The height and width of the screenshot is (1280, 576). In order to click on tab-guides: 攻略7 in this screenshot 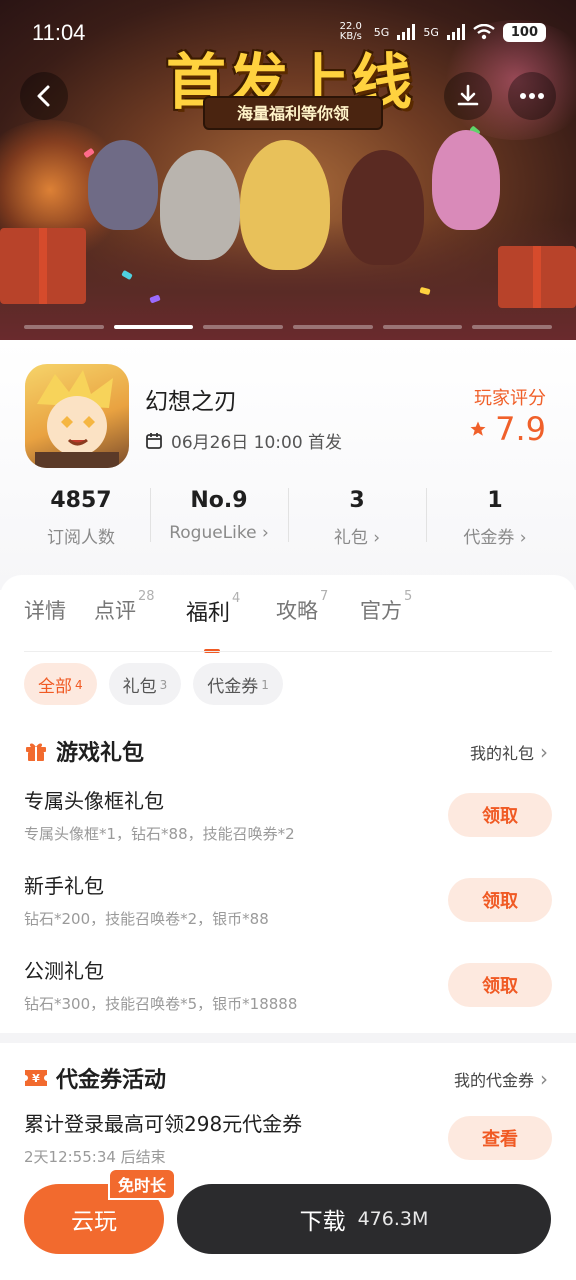, I will do `click(302, 607)`.